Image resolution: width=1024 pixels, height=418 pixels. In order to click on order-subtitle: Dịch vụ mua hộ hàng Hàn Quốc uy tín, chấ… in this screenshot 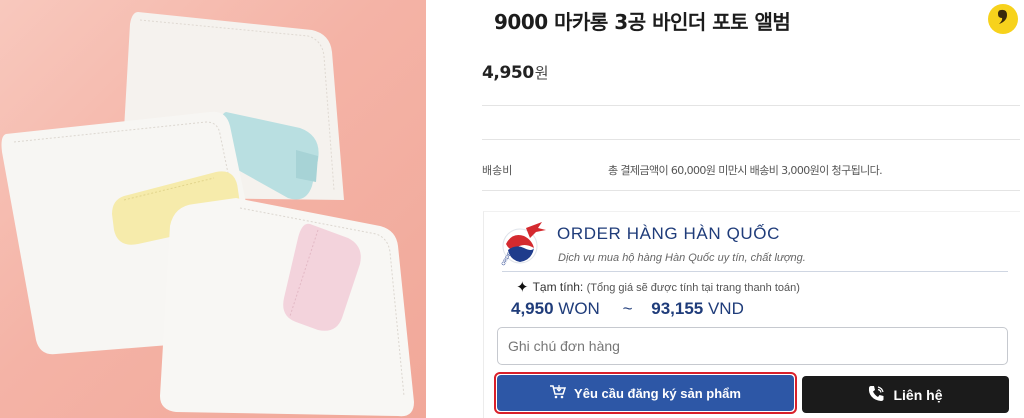, I will do `click(682, 258)`.